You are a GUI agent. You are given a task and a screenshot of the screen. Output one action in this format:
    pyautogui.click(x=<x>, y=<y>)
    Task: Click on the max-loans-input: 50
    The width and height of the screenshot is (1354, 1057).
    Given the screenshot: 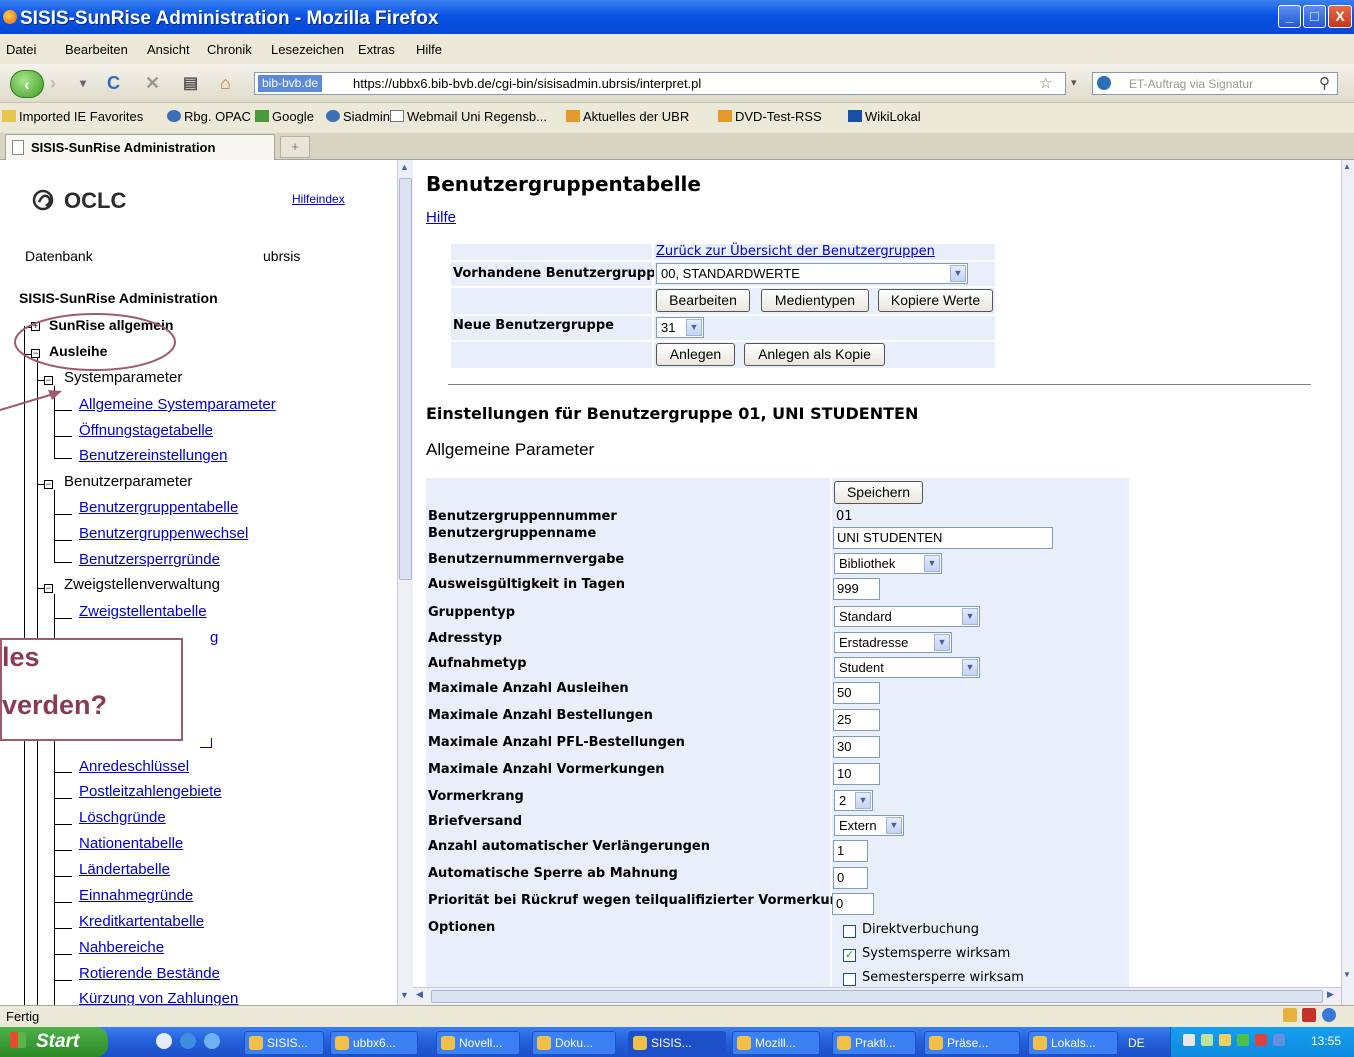 What is the action you would take?
    pyautogui.click(x=856, y=693)
    